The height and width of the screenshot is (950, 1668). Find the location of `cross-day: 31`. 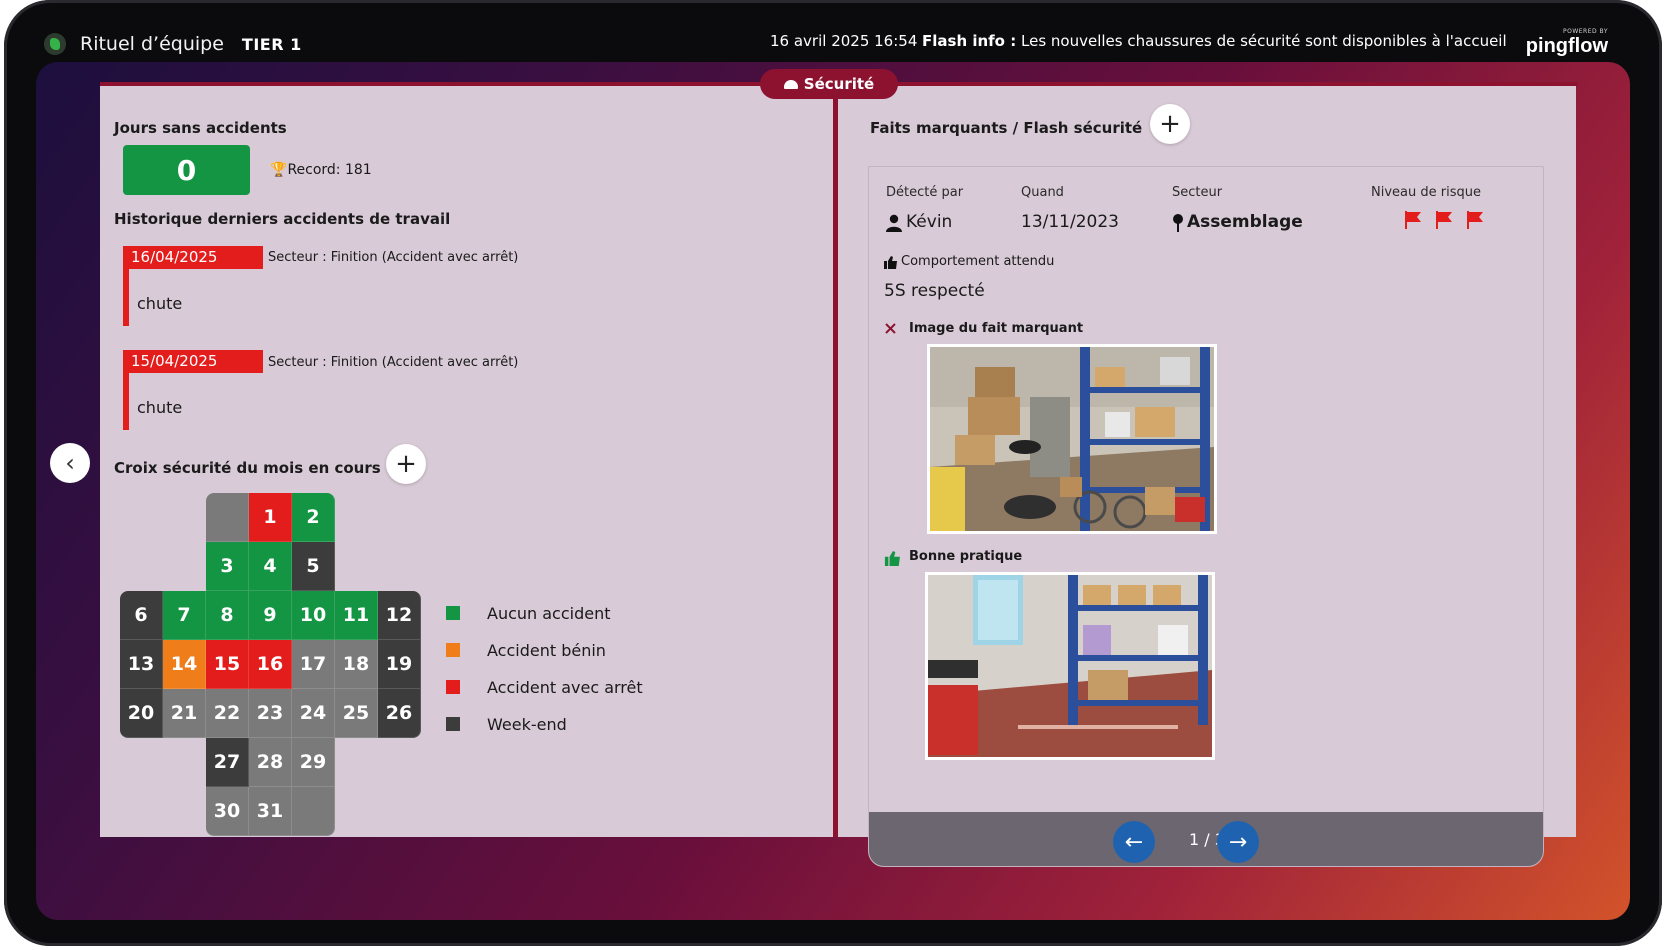

cross-day: 31 is located at coordinates (270, 811).